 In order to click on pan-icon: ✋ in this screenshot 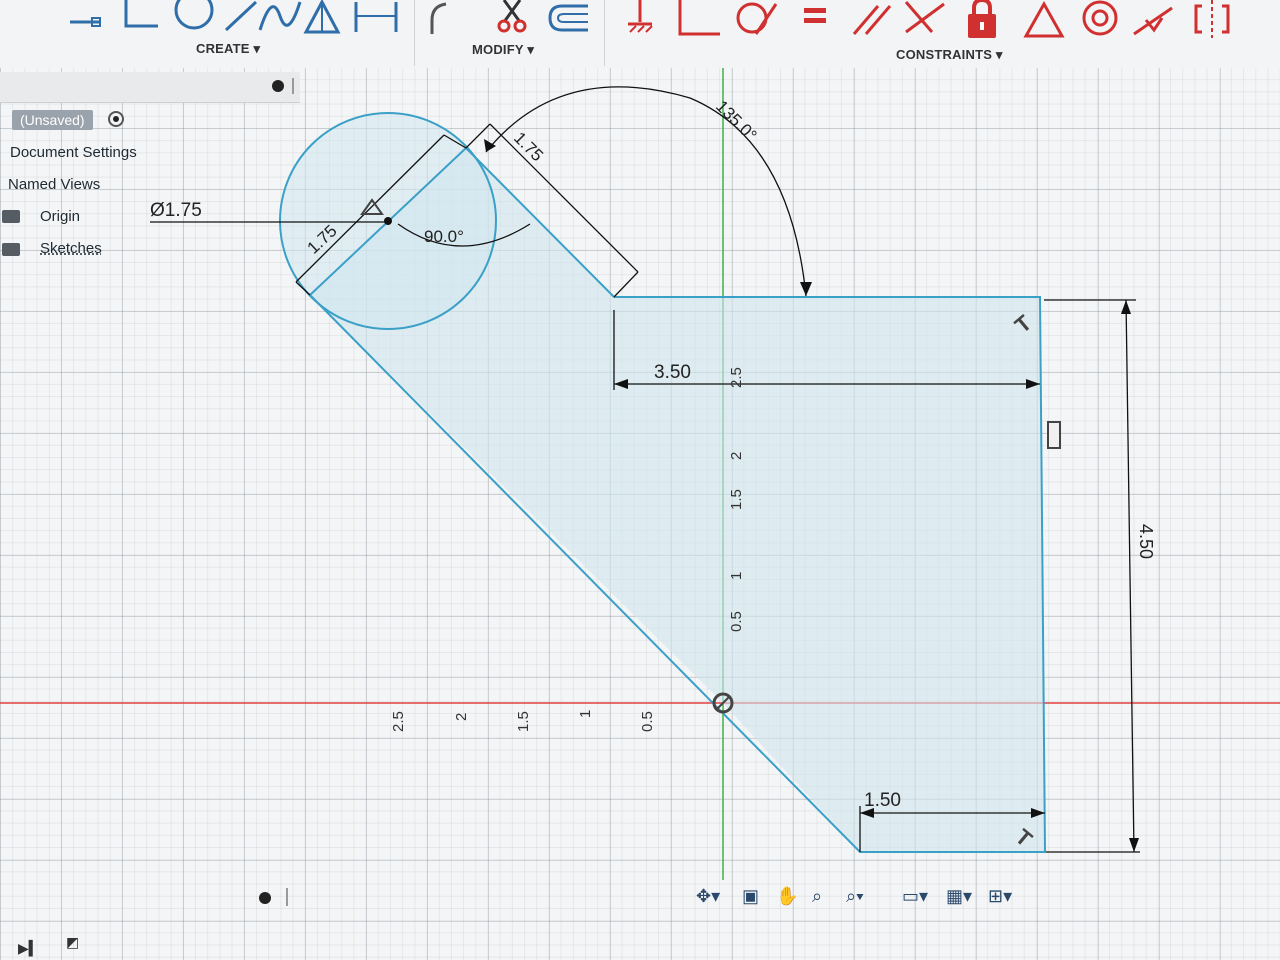, I will do `click(787, 896)`.